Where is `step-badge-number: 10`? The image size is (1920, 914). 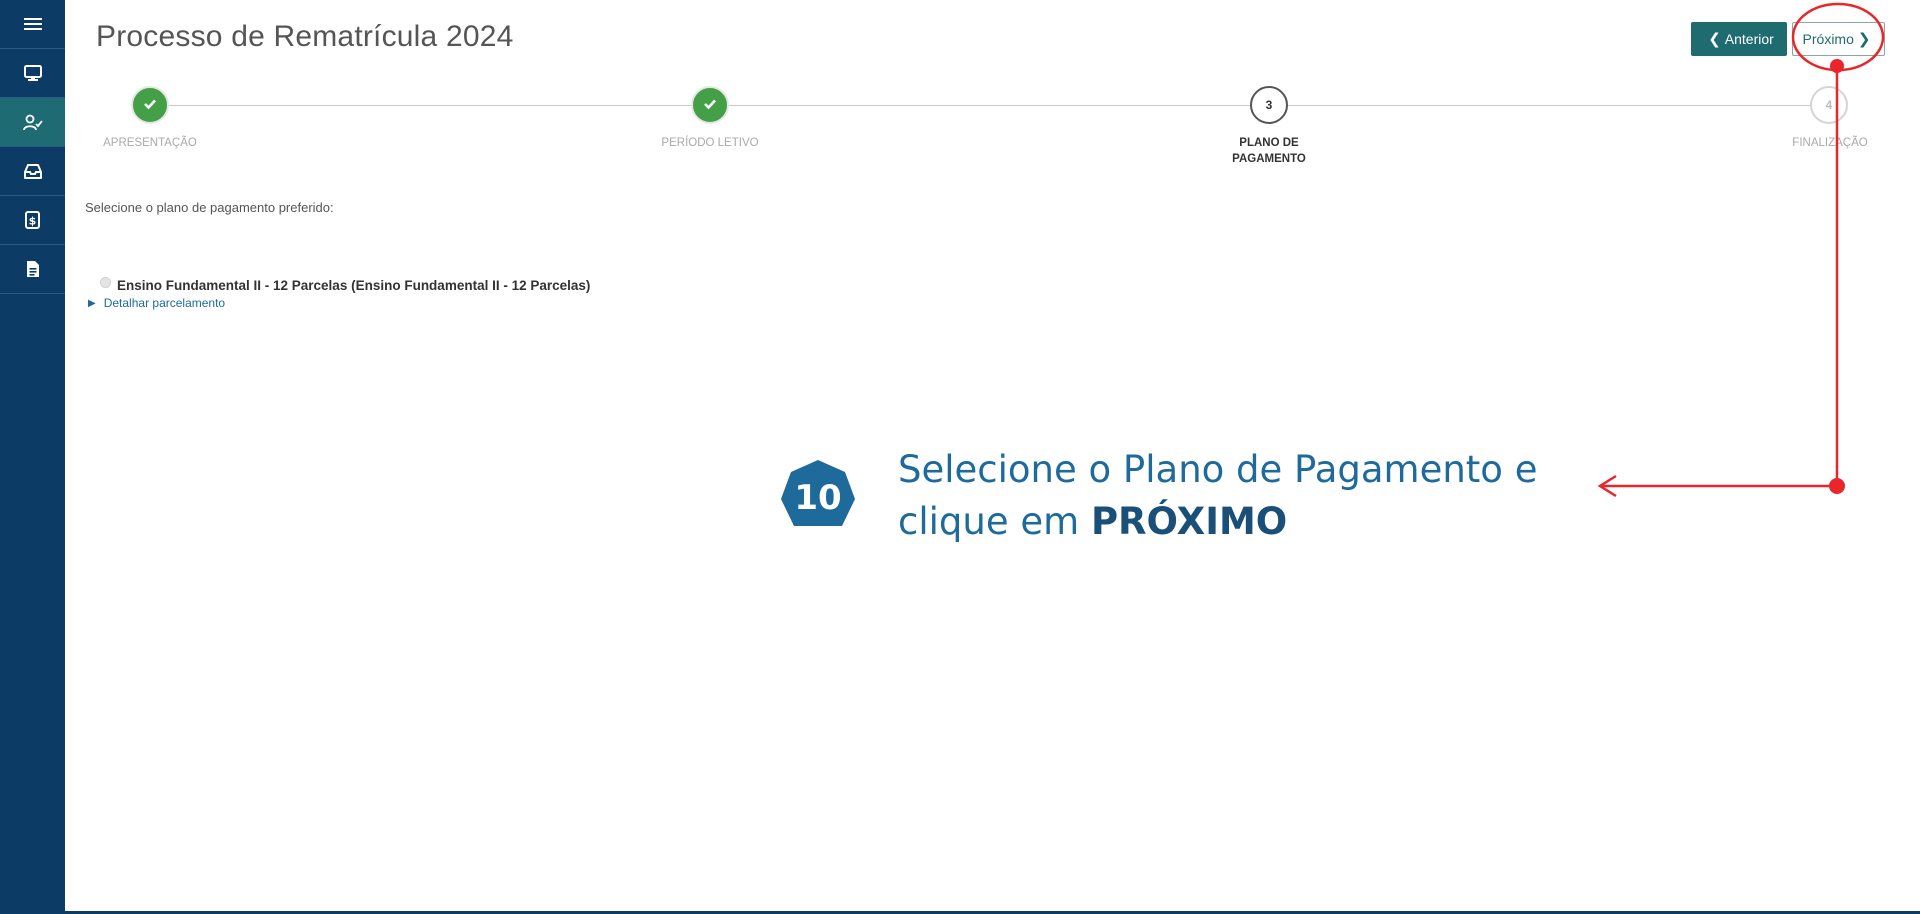 step-badge-number: 10 is located at coordinates (818, 498).